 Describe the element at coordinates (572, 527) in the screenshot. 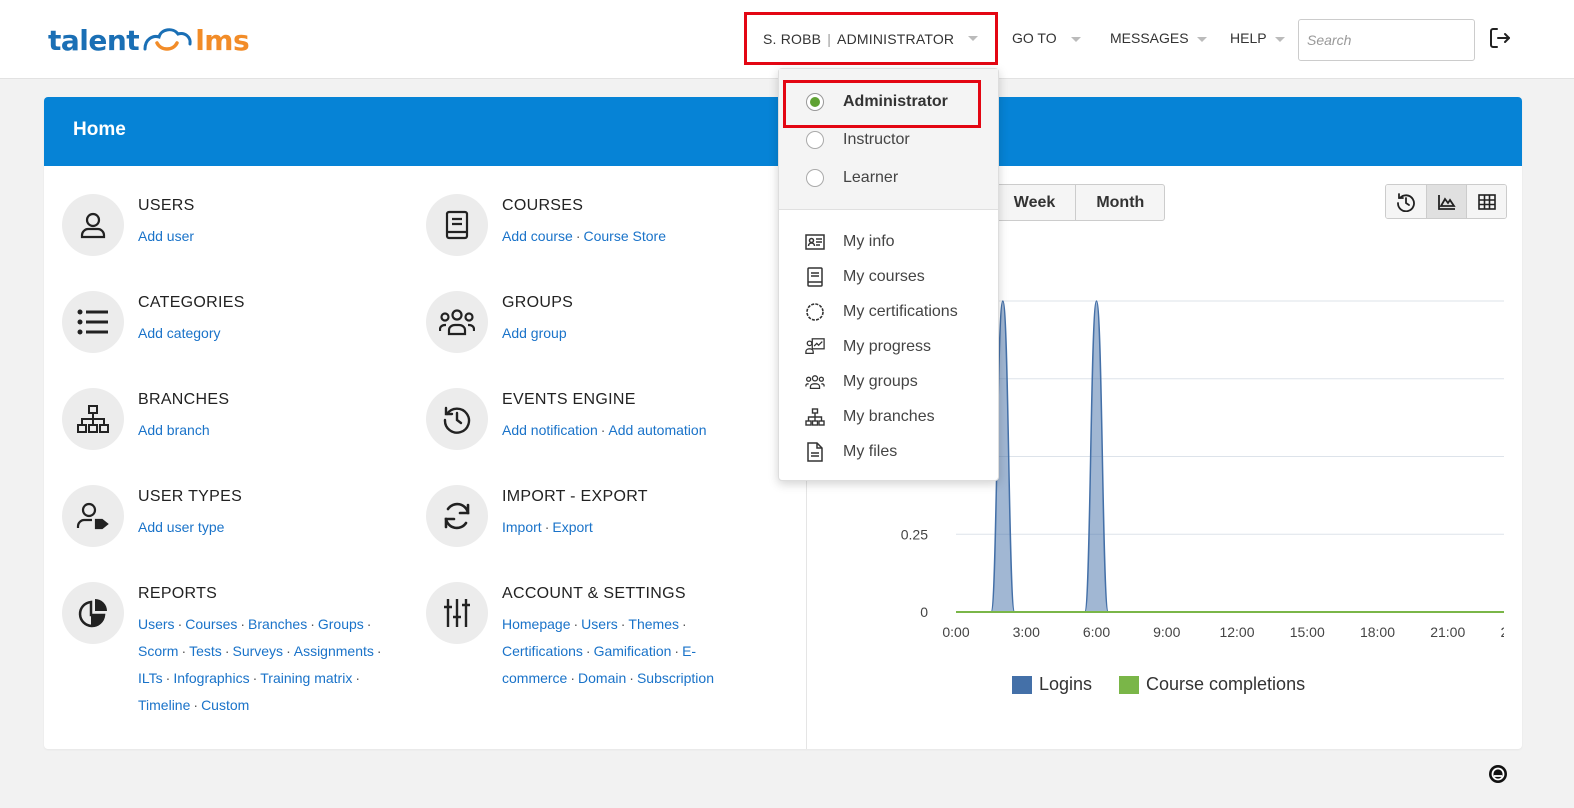

I see `export-link: Export` at that location.